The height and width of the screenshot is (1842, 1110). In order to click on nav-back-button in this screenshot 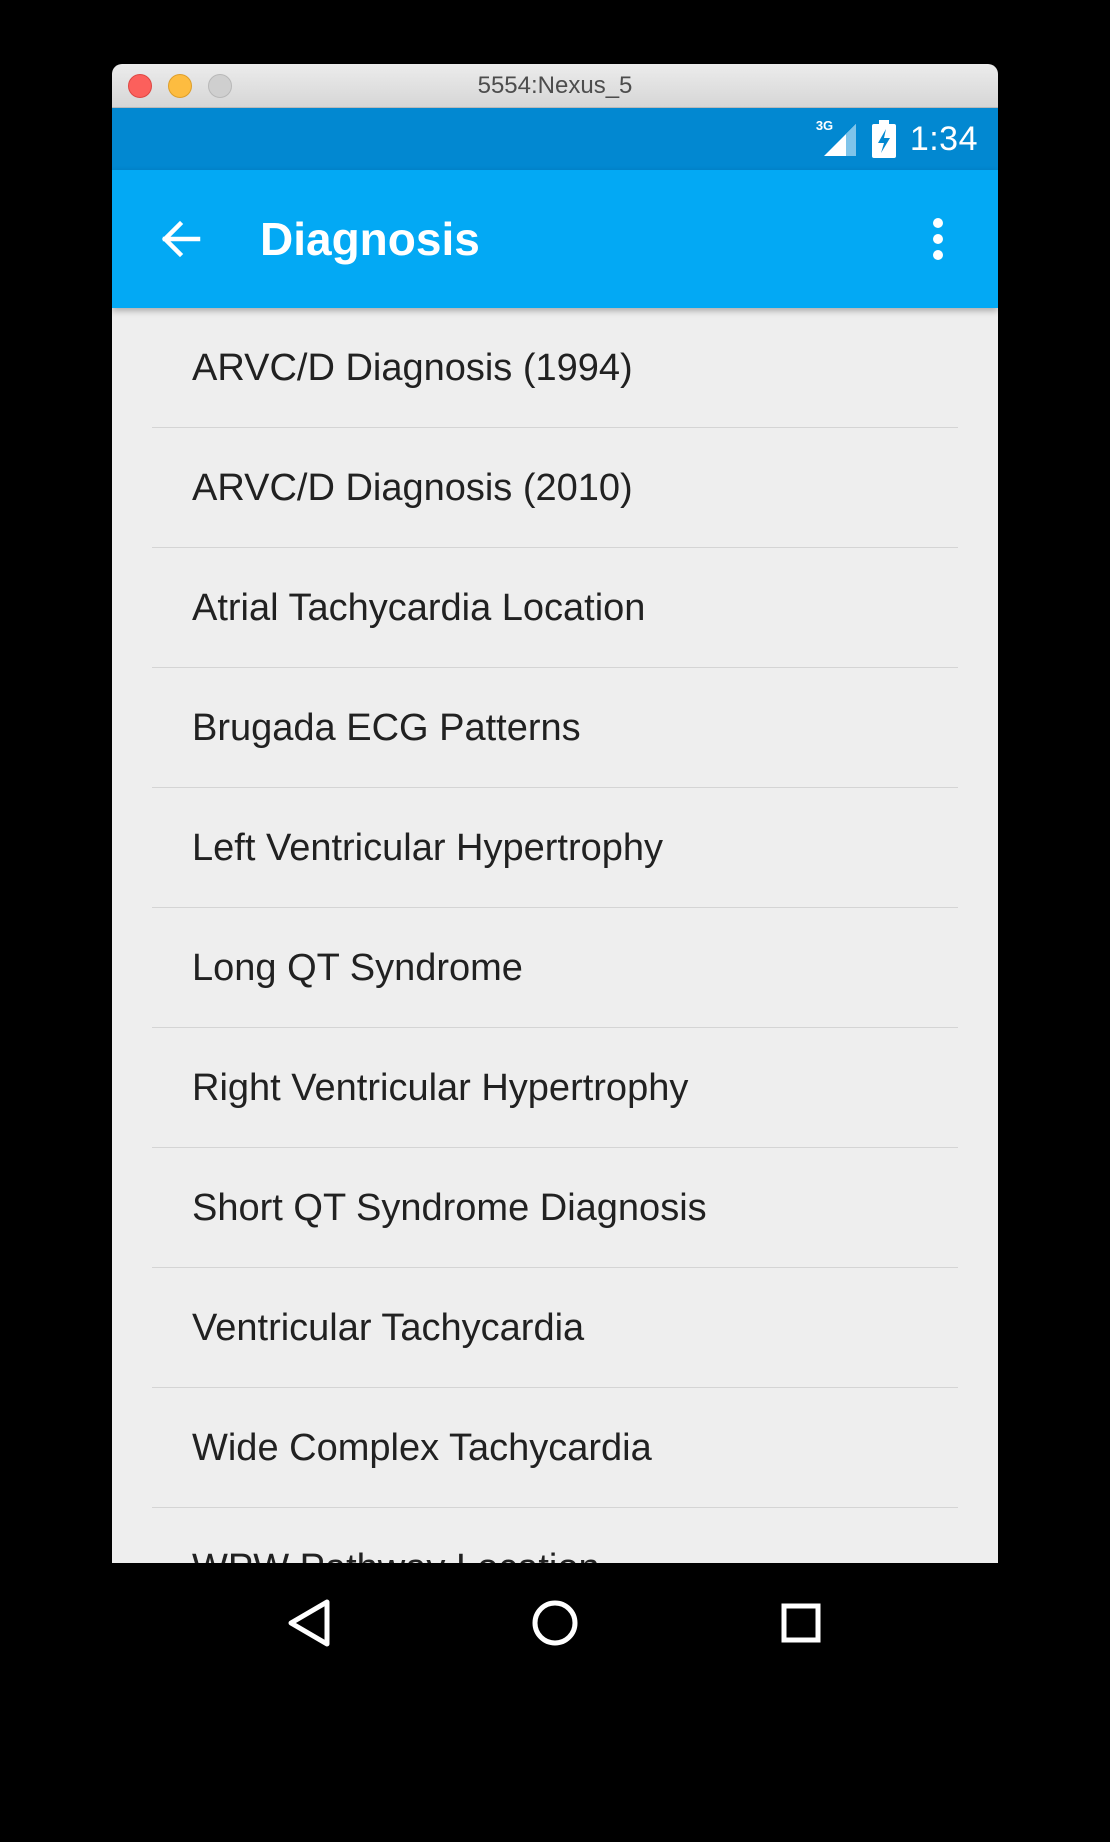, I will do `click(309, 1623)`.